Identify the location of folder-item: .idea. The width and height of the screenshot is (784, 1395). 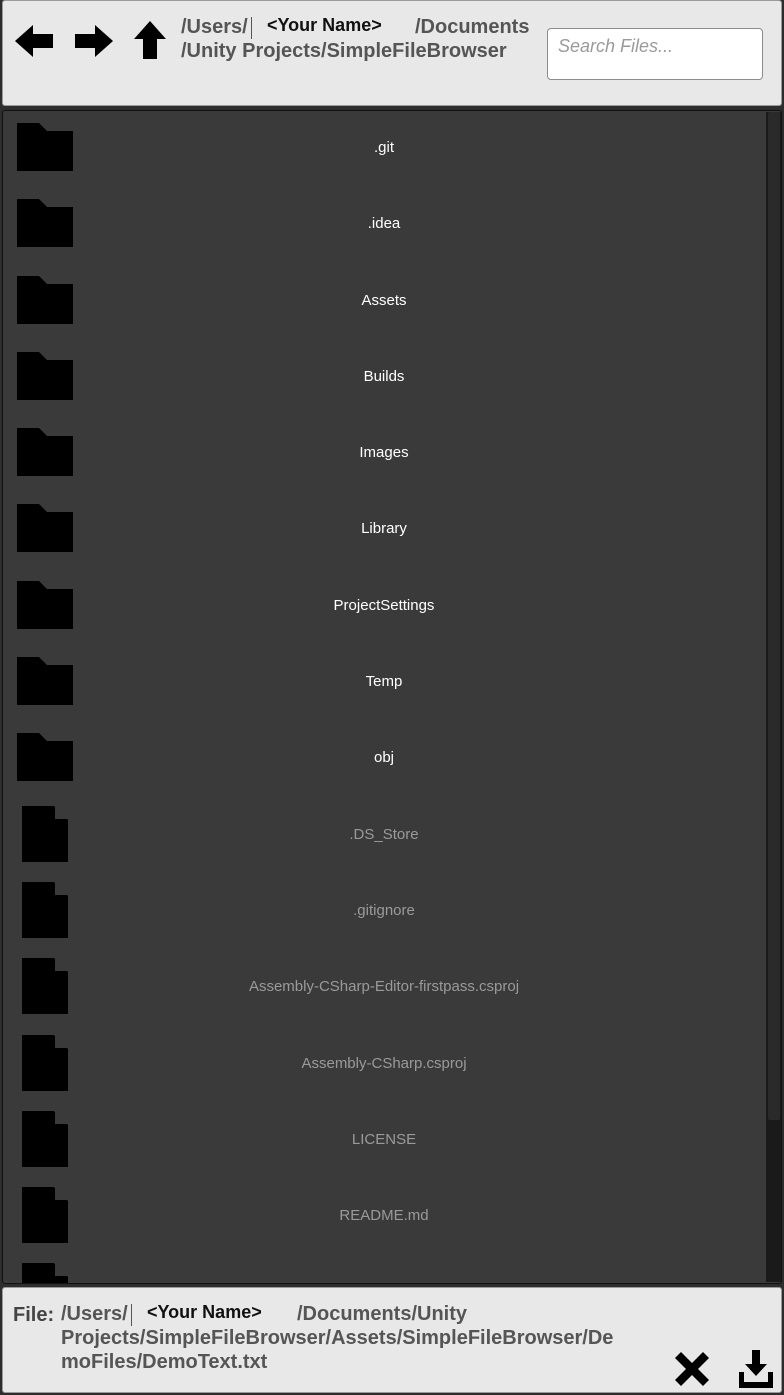
(384, 225).